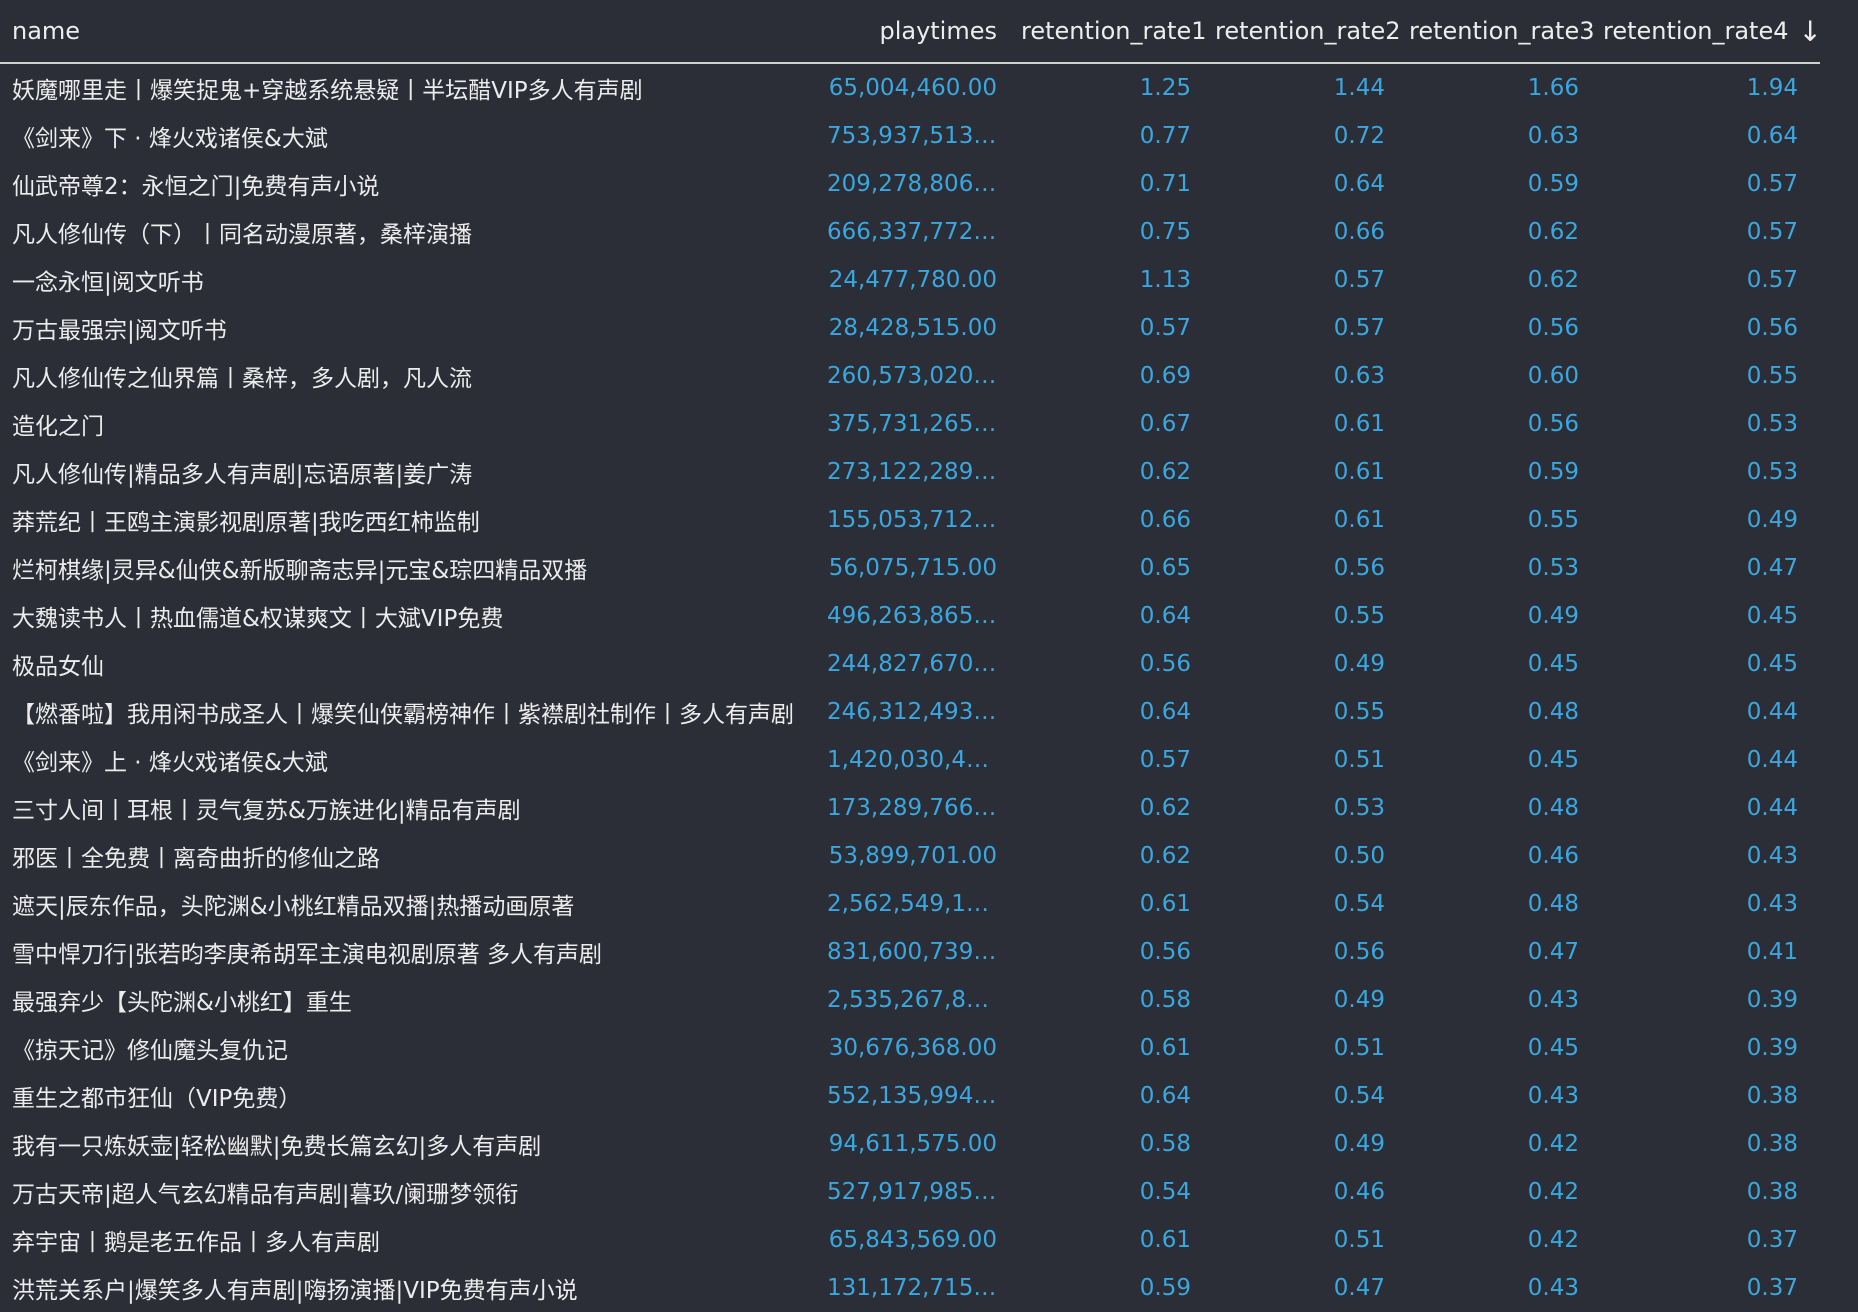 The width and height of the screenshot is (1858, 1312). I want to click on column-header-retention-rate4: retention_rate4 ↓, so click(1706, 32).